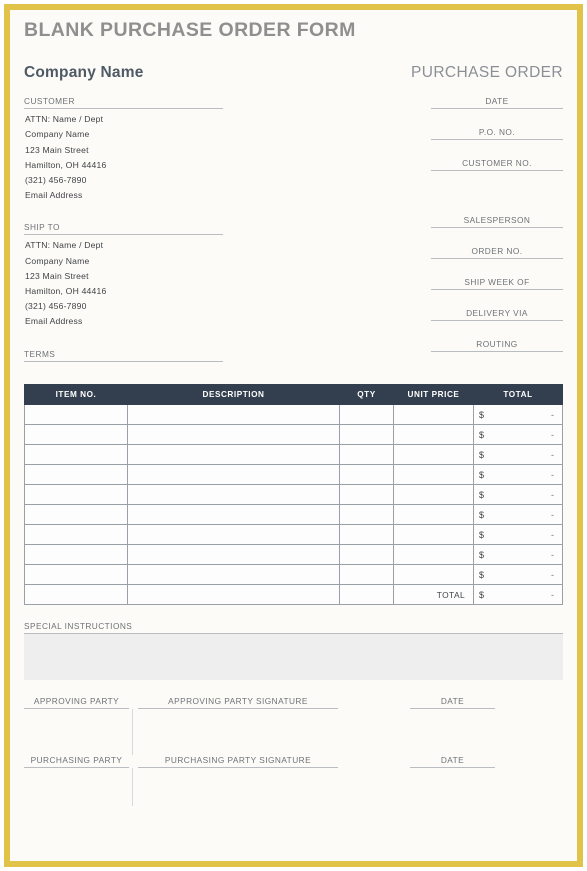  Describe the element at coordinates (497, 258) in the screenshot. I see `field-order-no-input` at that location.